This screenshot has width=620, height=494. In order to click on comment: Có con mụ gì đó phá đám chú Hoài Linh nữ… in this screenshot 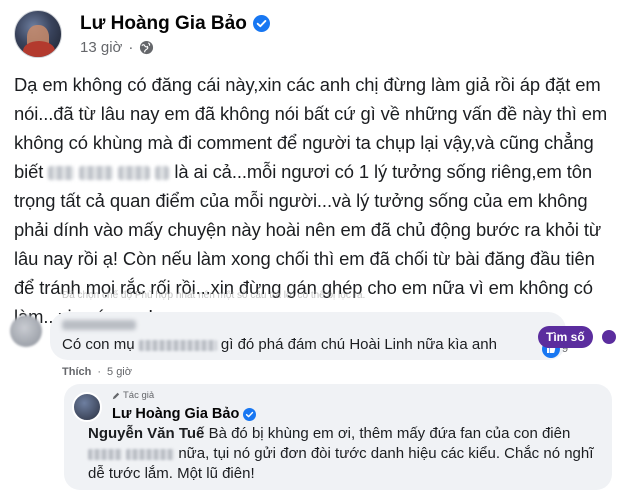, I will do `click(313, 338)`.